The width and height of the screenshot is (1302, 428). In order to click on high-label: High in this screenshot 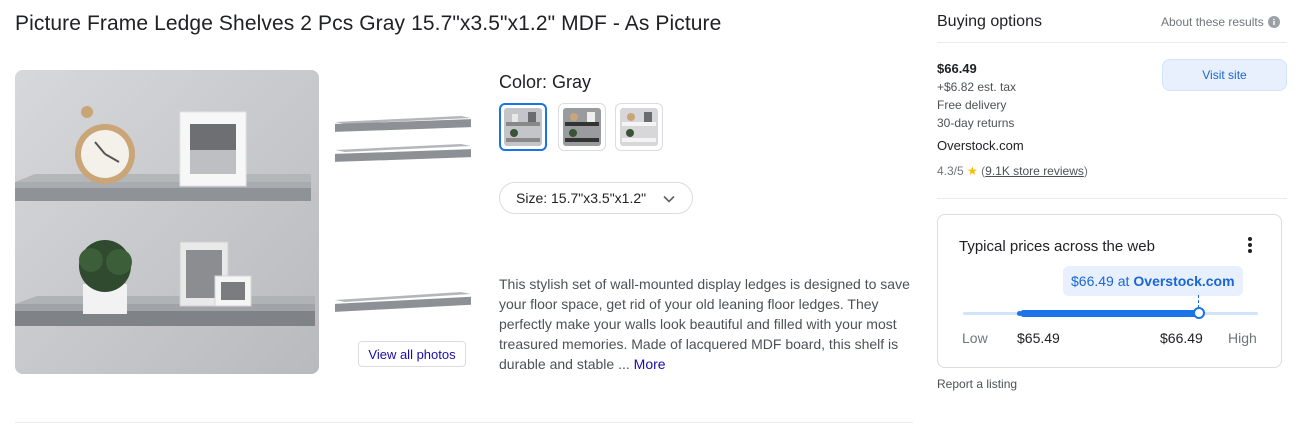, I will do `click(1242, 338)`.